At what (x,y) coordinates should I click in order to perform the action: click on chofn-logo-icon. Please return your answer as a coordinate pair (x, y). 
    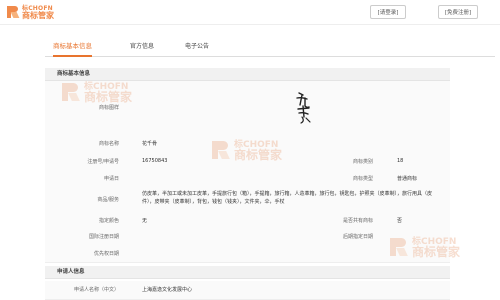
    Looking at the image, I should click on (13, 12).